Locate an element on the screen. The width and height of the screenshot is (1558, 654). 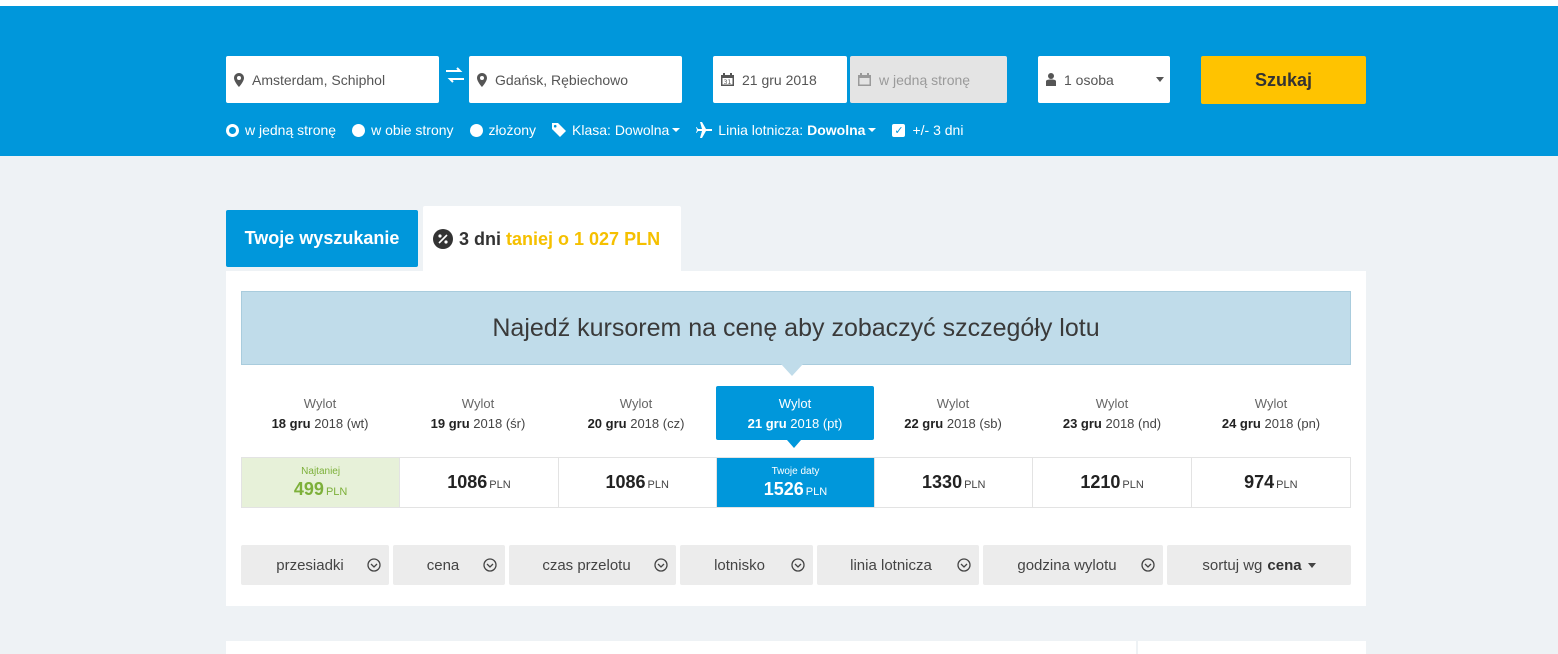
price-amount: 499 PLN is located at coordinates (320, 488).